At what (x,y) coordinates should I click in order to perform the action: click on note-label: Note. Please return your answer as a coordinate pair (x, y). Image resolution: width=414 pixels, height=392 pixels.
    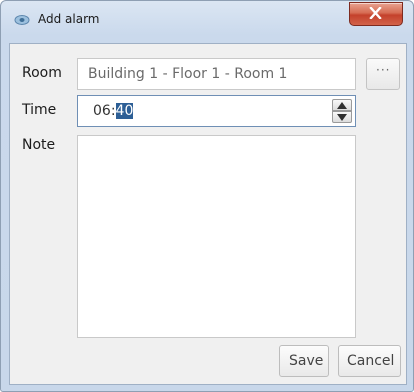
    Looking at the image, I should click on (39, 145).